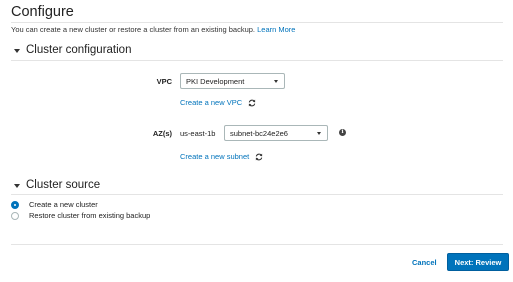 This screenshot has height=282, width=513. What do you see at coordinates (63, 204) in the screenshot?
I see `radio-label: Create a new cluster` at bounding box center [63, 204].